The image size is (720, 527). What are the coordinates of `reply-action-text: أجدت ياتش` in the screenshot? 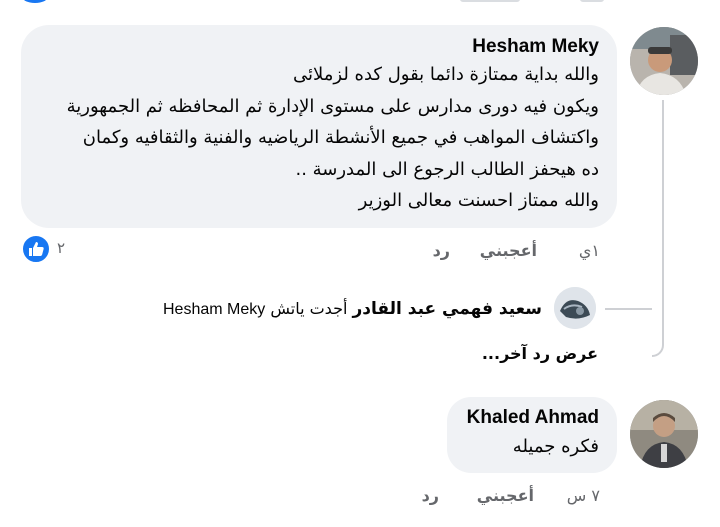 It's located at (309, 308).